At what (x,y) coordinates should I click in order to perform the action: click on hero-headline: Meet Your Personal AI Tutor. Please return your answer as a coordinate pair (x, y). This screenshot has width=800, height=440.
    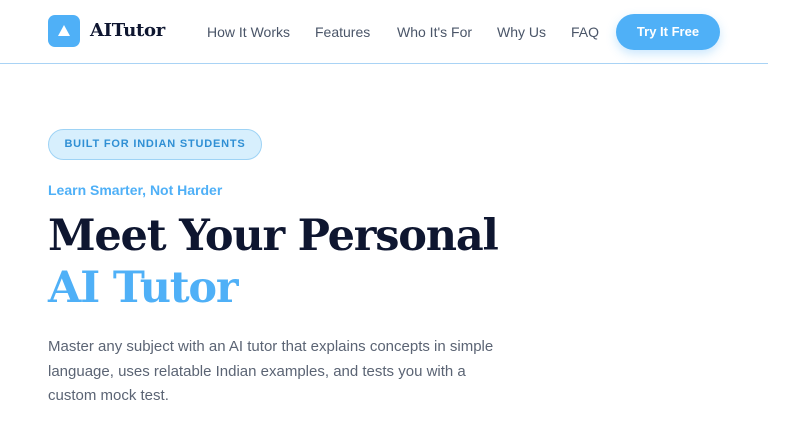
    Looking at the image, I should click on (273, 262).